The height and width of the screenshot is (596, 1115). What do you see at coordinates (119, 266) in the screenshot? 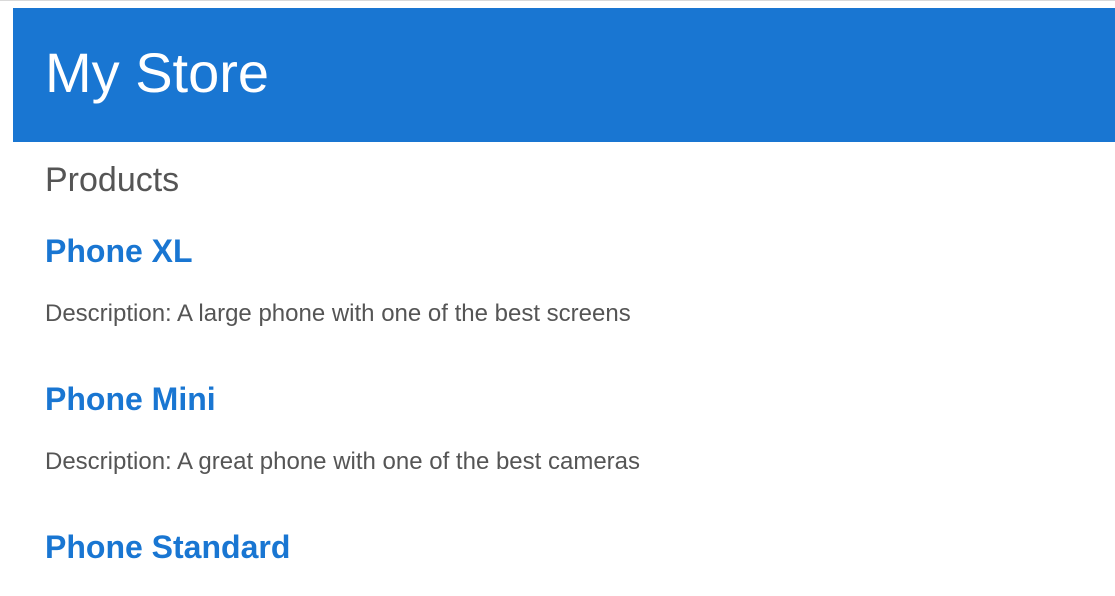
I see `product-name-link: Phone XL` at bounding box center [119, 266].